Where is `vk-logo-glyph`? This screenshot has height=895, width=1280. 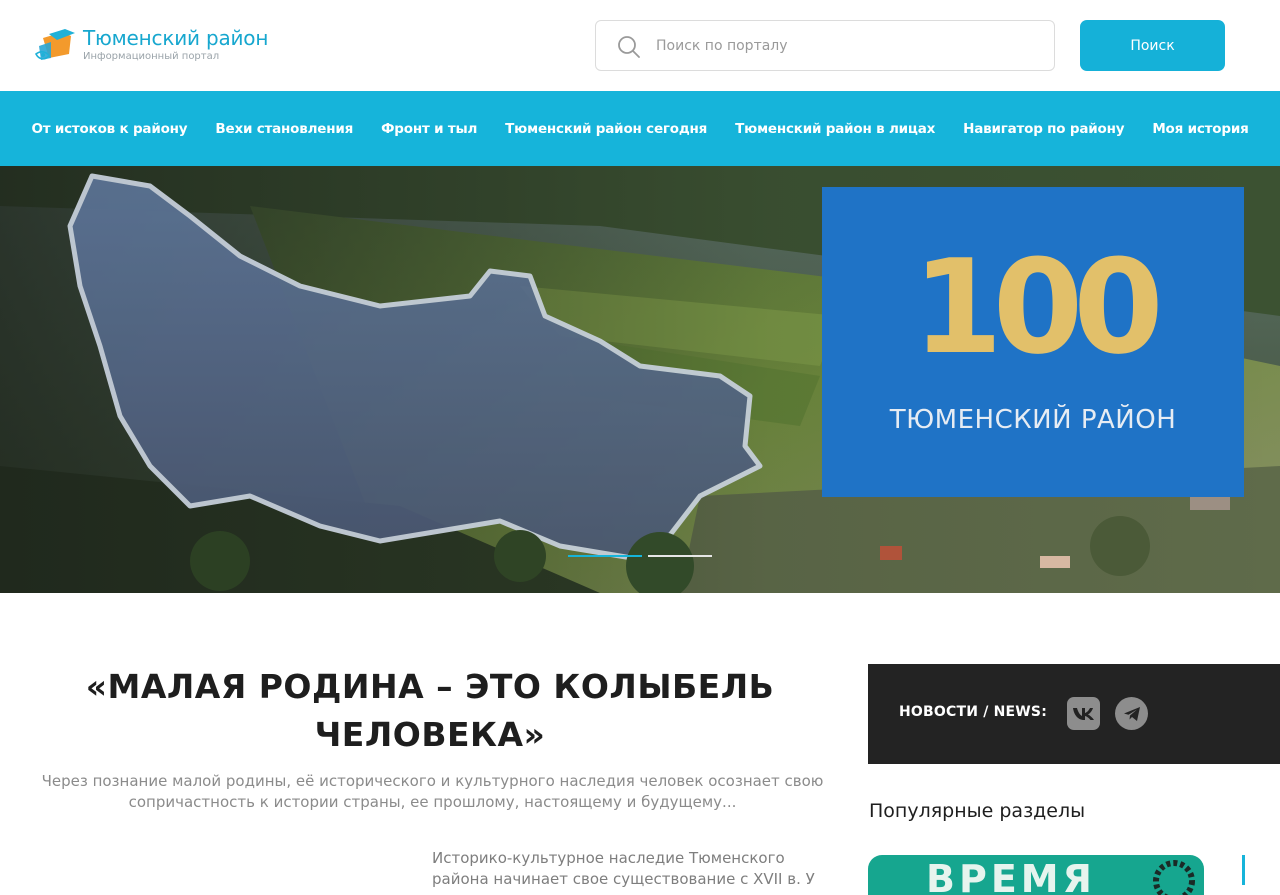 vk-logo-glyph is located at coordinates (1083, 713).